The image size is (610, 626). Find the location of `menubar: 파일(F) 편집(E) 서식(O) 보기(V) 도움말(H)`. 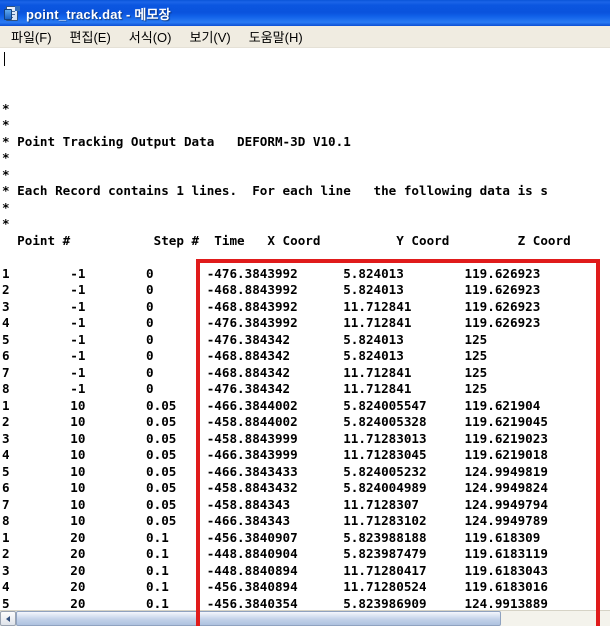

menubar: 파일(F) 편집(E) 서식(O) 보기(V) 도움말(H) is located at coordinates (305, 37).